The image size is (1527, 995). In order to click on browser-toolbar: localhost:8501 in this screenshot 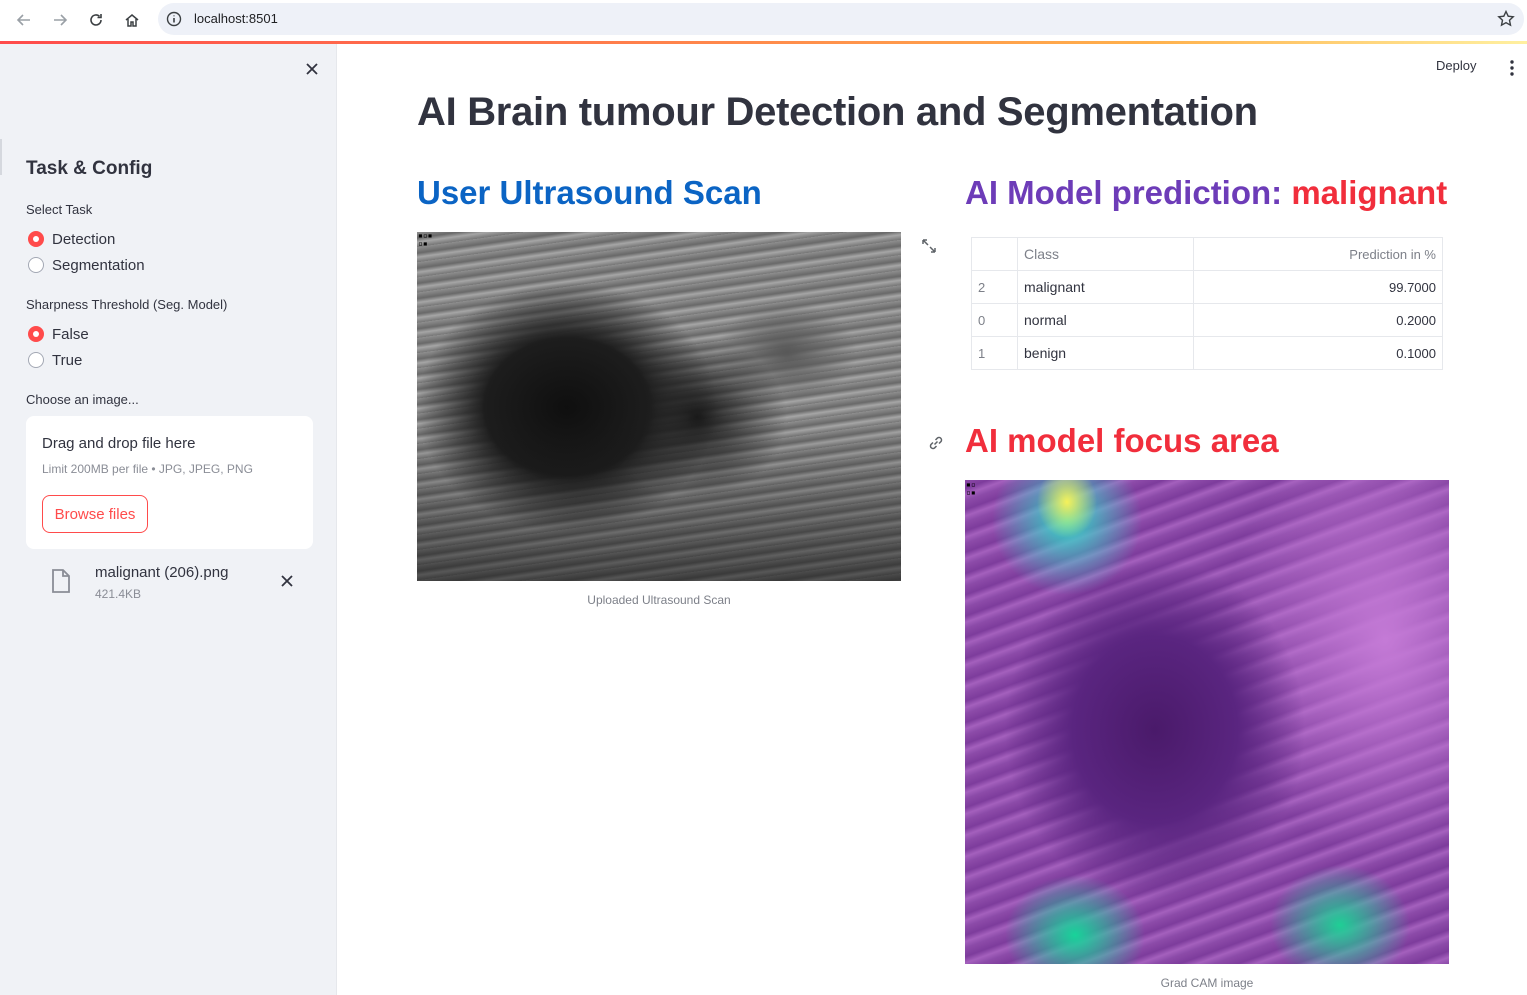, I will do `click(763, 20)`.